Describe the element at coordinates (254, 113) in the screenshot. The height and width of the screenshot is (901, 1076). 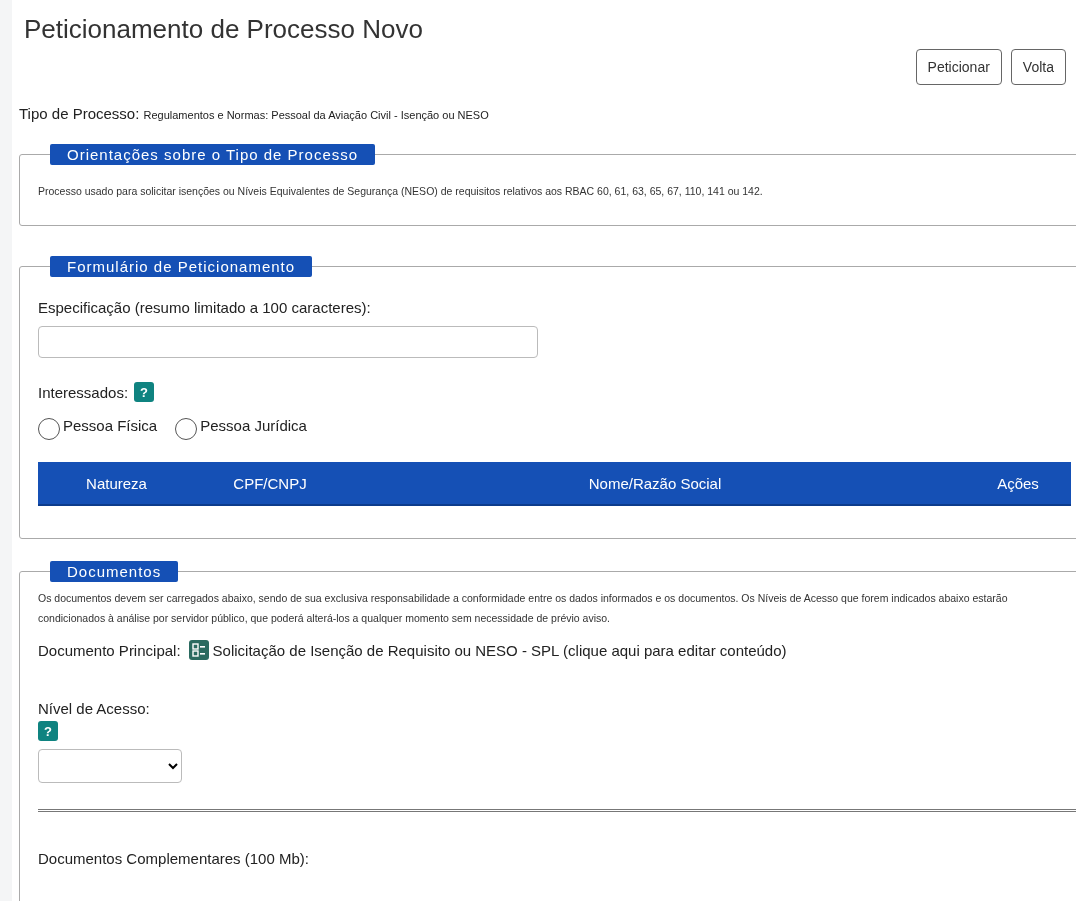
I see `process-type: Tipo de Processo: Regulamentos e Normas: Pessoal da Aviação Civil - Isenção ou NESO` at that location.